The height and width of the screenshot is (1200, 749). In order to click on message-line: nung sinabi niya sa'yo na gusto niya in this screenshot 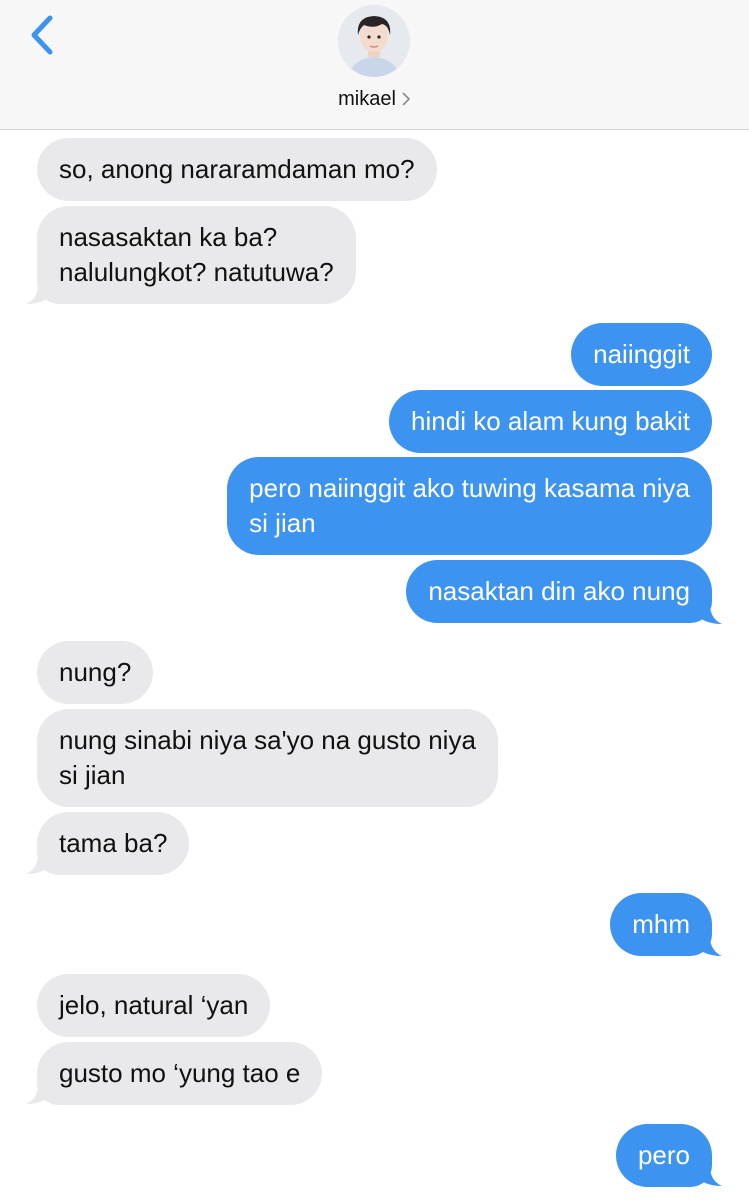, I will do `click(267, 740)`.